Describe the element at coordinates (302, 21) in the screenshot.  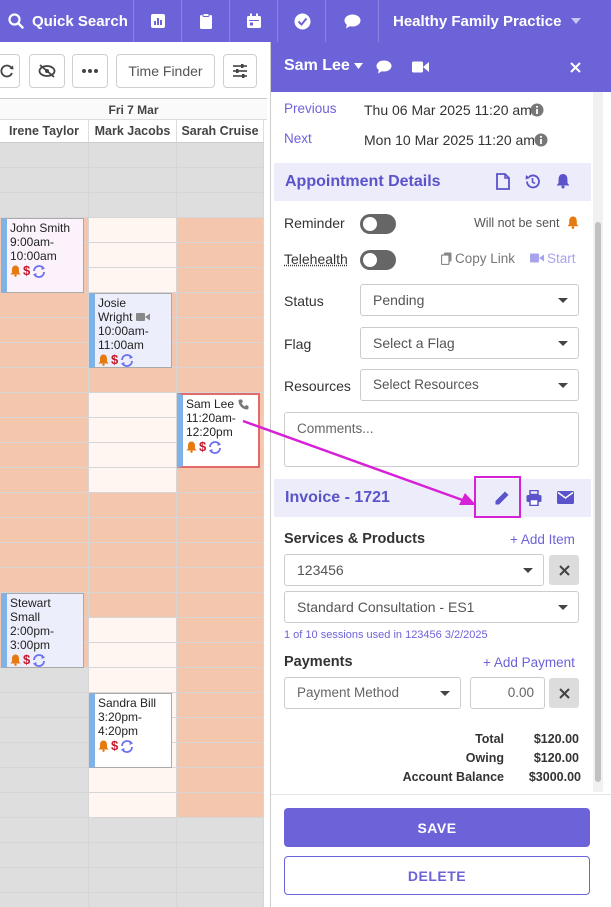
I see `check-button` at that location.